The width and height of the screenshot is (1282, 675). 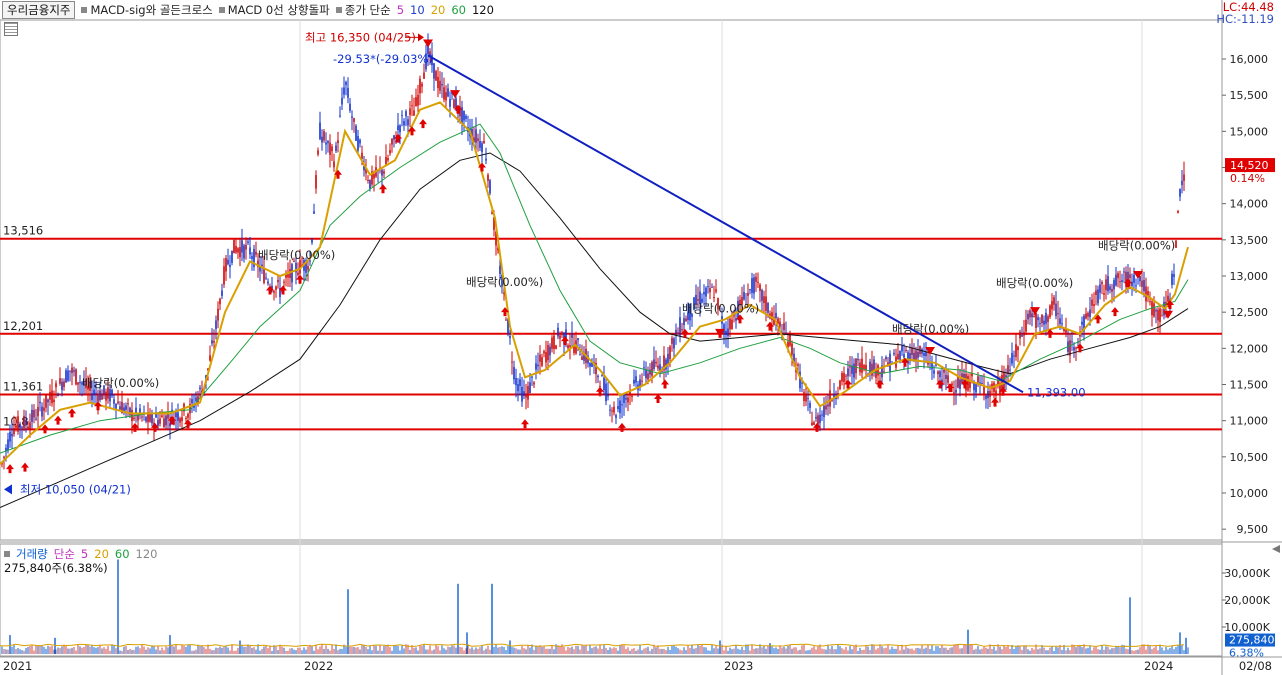 I want to click on ma-period-120: 120, so click(x=483, y=10).